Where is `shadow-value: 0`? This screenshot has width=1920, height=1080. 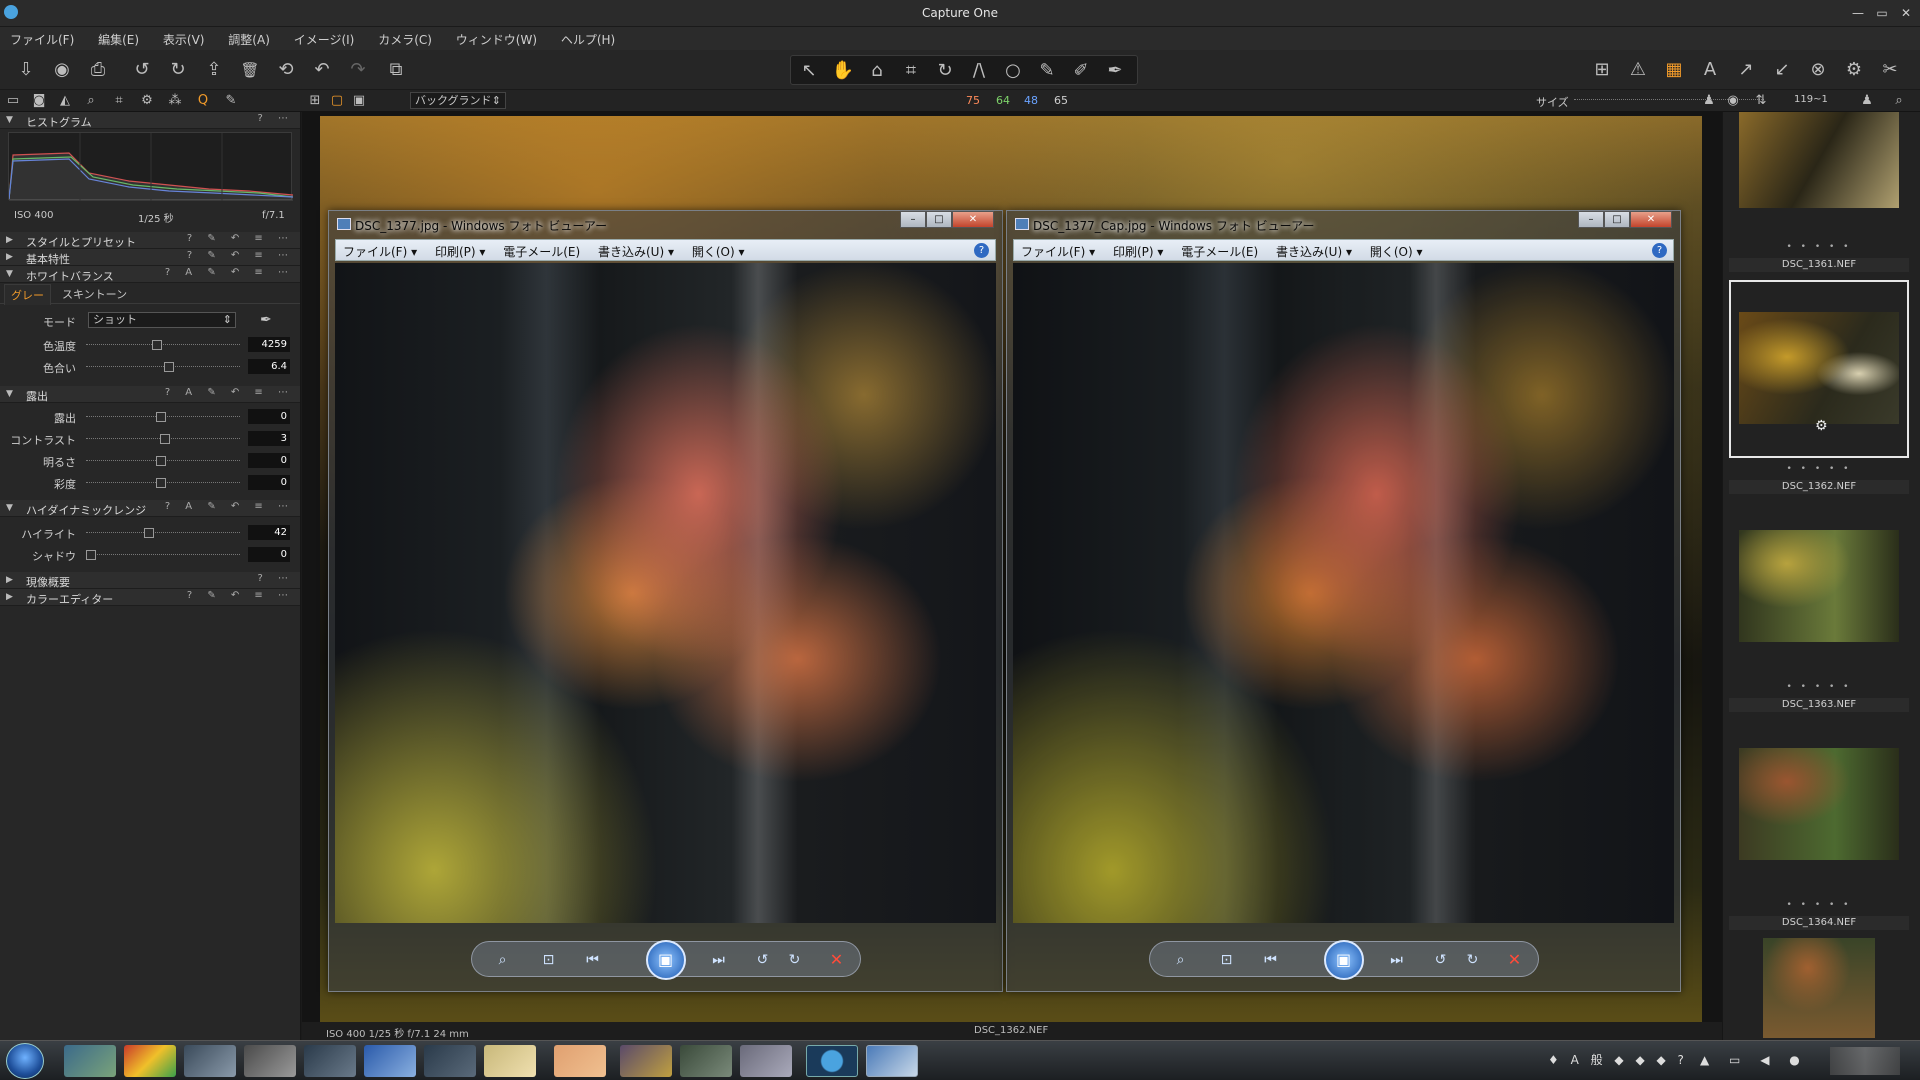 shadow-value: 0 is located at coordinates (269, 554).